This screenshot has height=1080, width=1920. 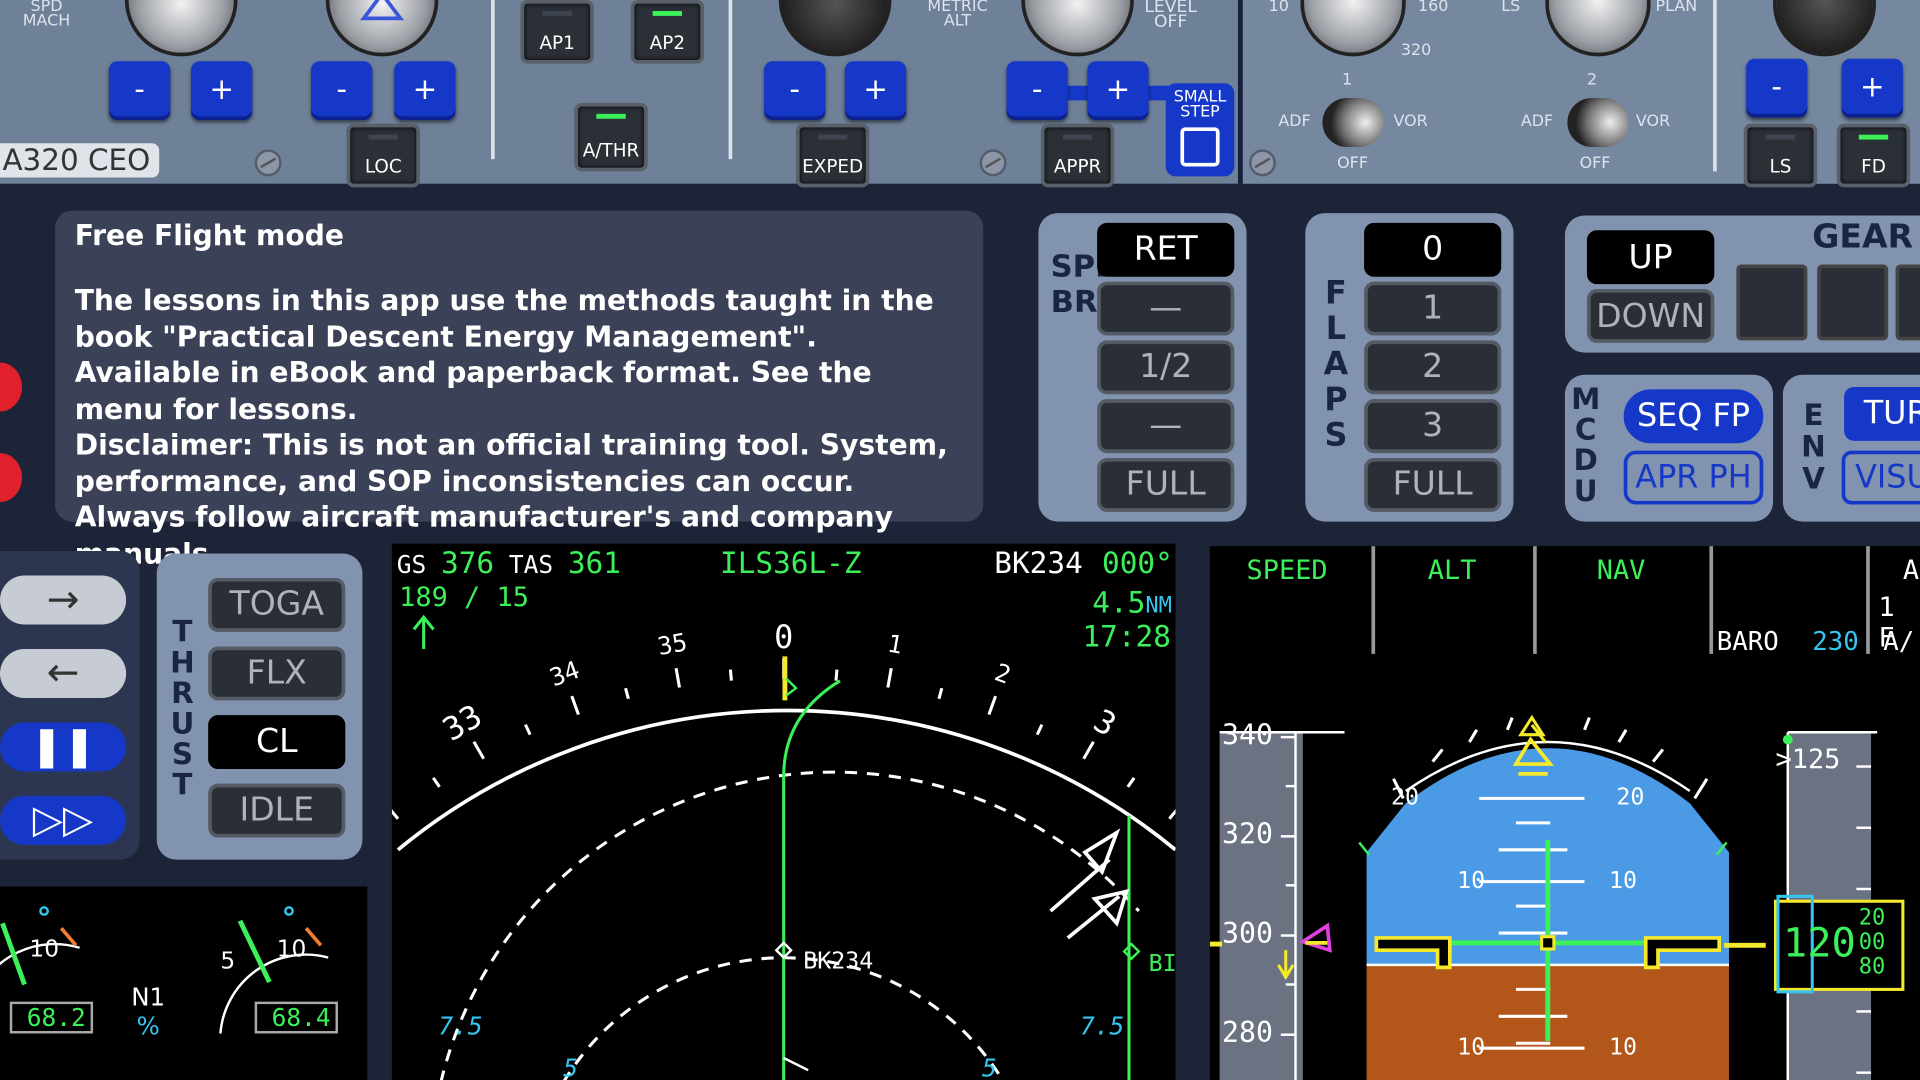 I want to click on divider, so click(x=730, y=80).